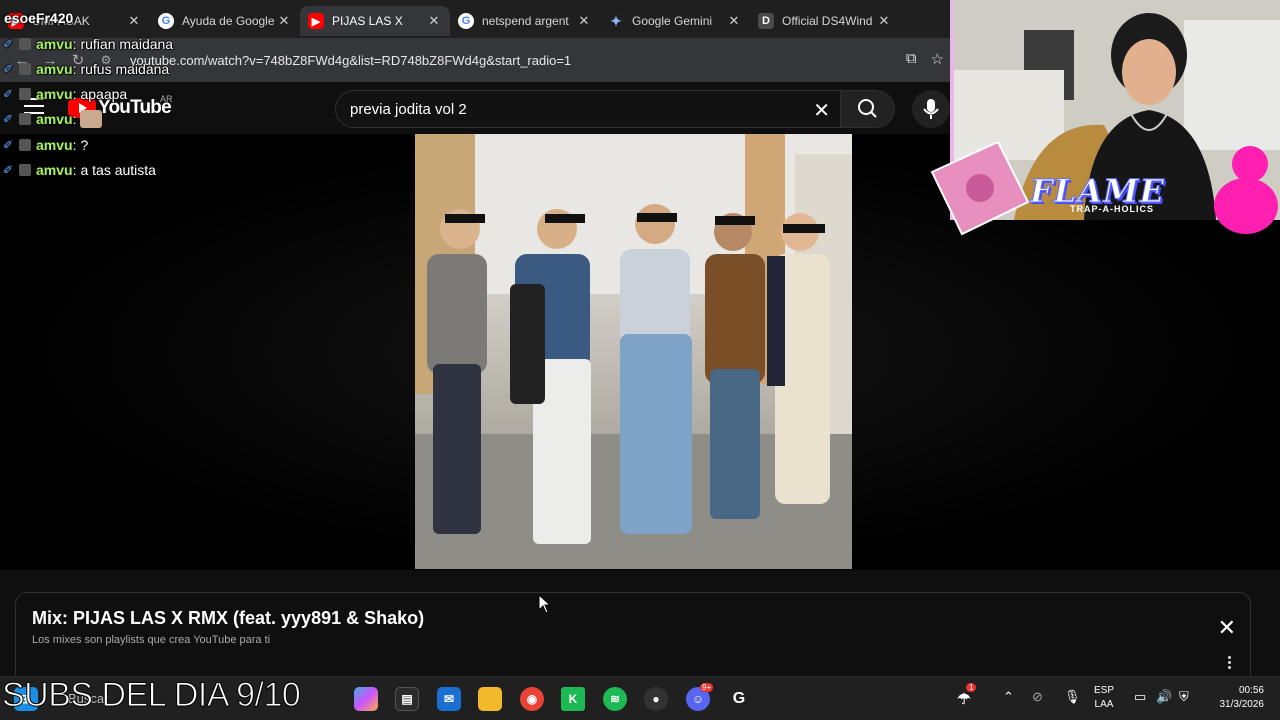 This screenshot has height=720, width=1280. What do you see at coordinates (39, 18) in the screenshot?
I see `streamer-name: esoeFr420` at bounding box center [39, 18].